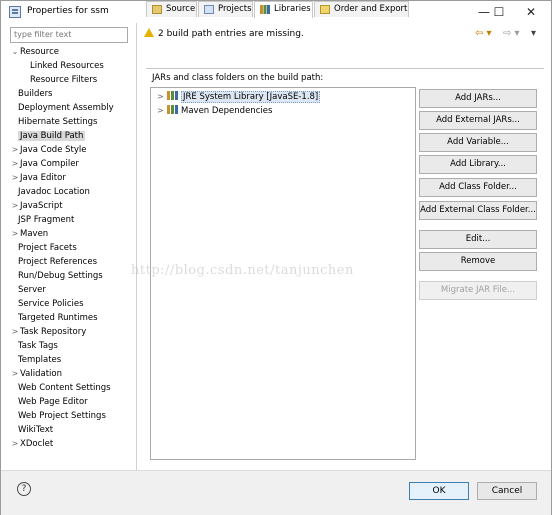 Image resolution: width=552 pixels, height=515 pixels. I want to click on remove-button: Remove, so click(478, 261).